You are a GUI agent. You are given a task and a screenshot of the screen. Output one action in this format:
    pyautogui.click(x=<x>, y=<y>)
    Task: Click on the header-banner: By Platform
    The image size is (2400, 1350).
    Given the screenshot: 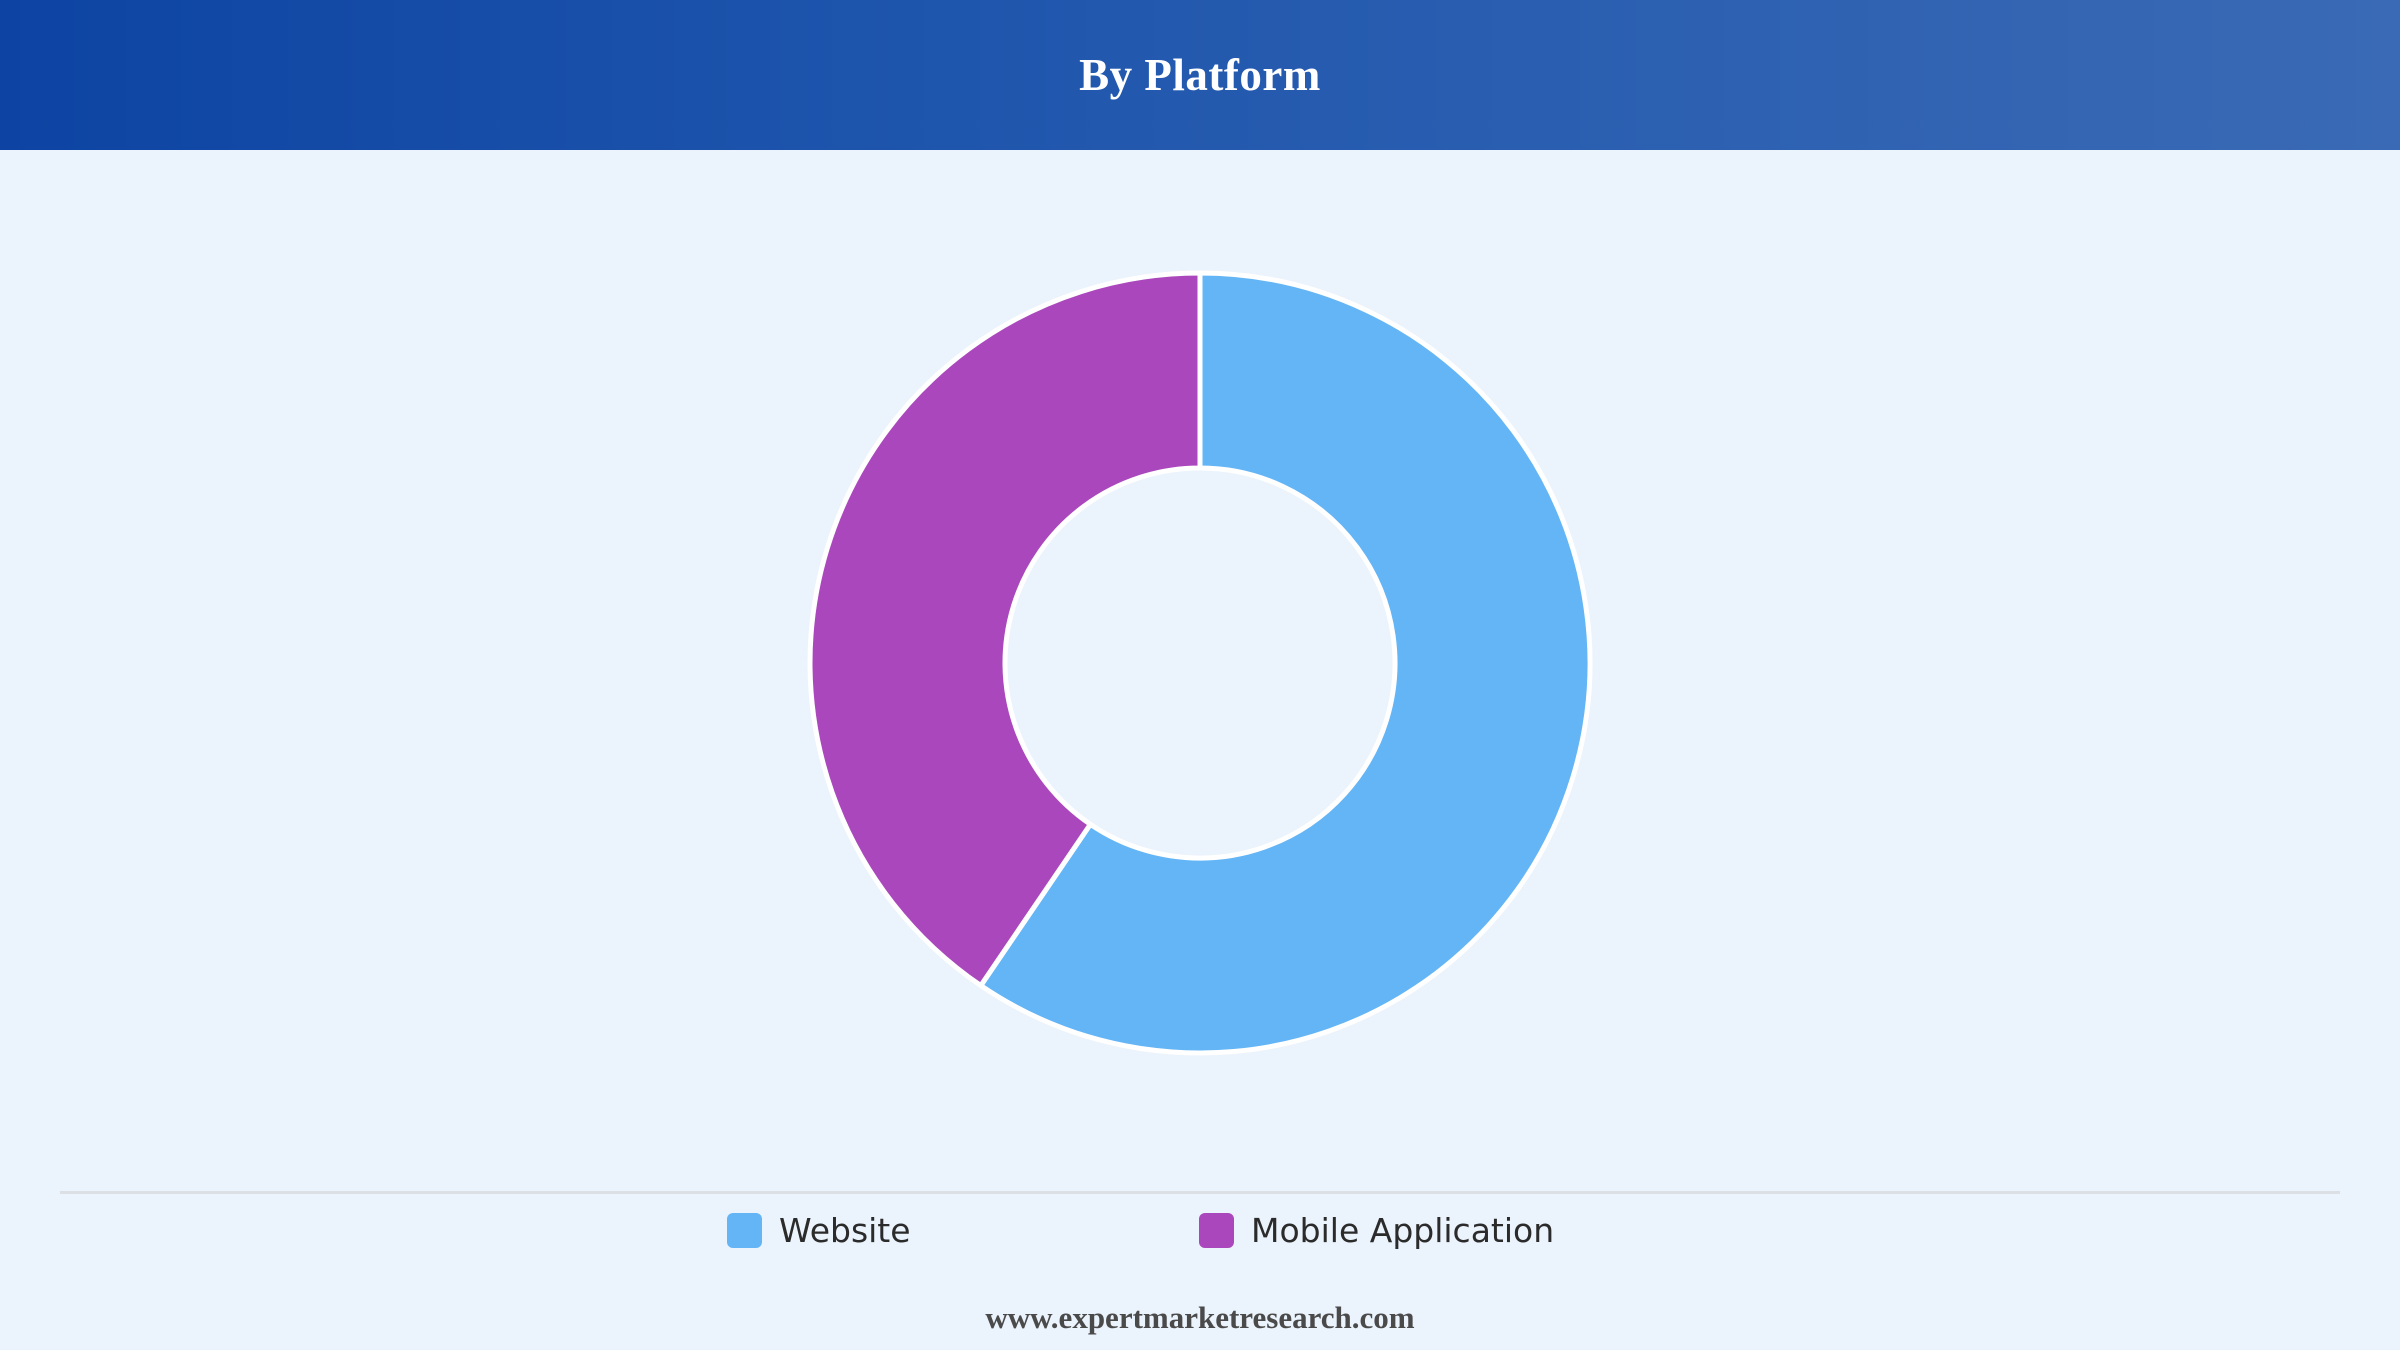 What is the action you would take?
    pyautogui.click(x=1200, y=75)
    